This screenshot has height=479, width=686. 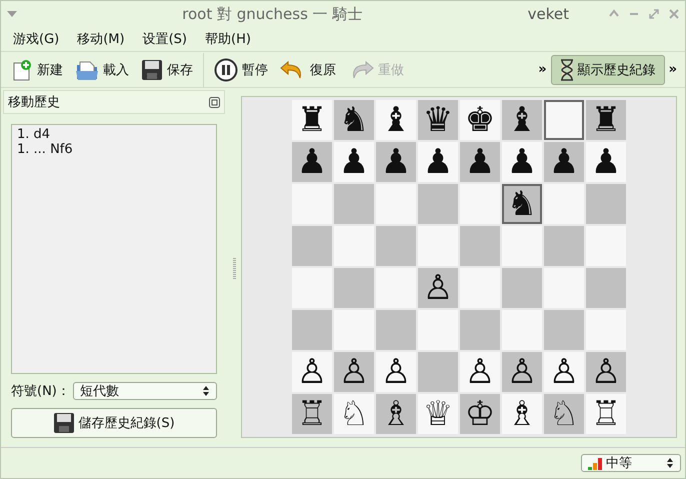 I want to click on shade-icon, so click(x=614, y=13).